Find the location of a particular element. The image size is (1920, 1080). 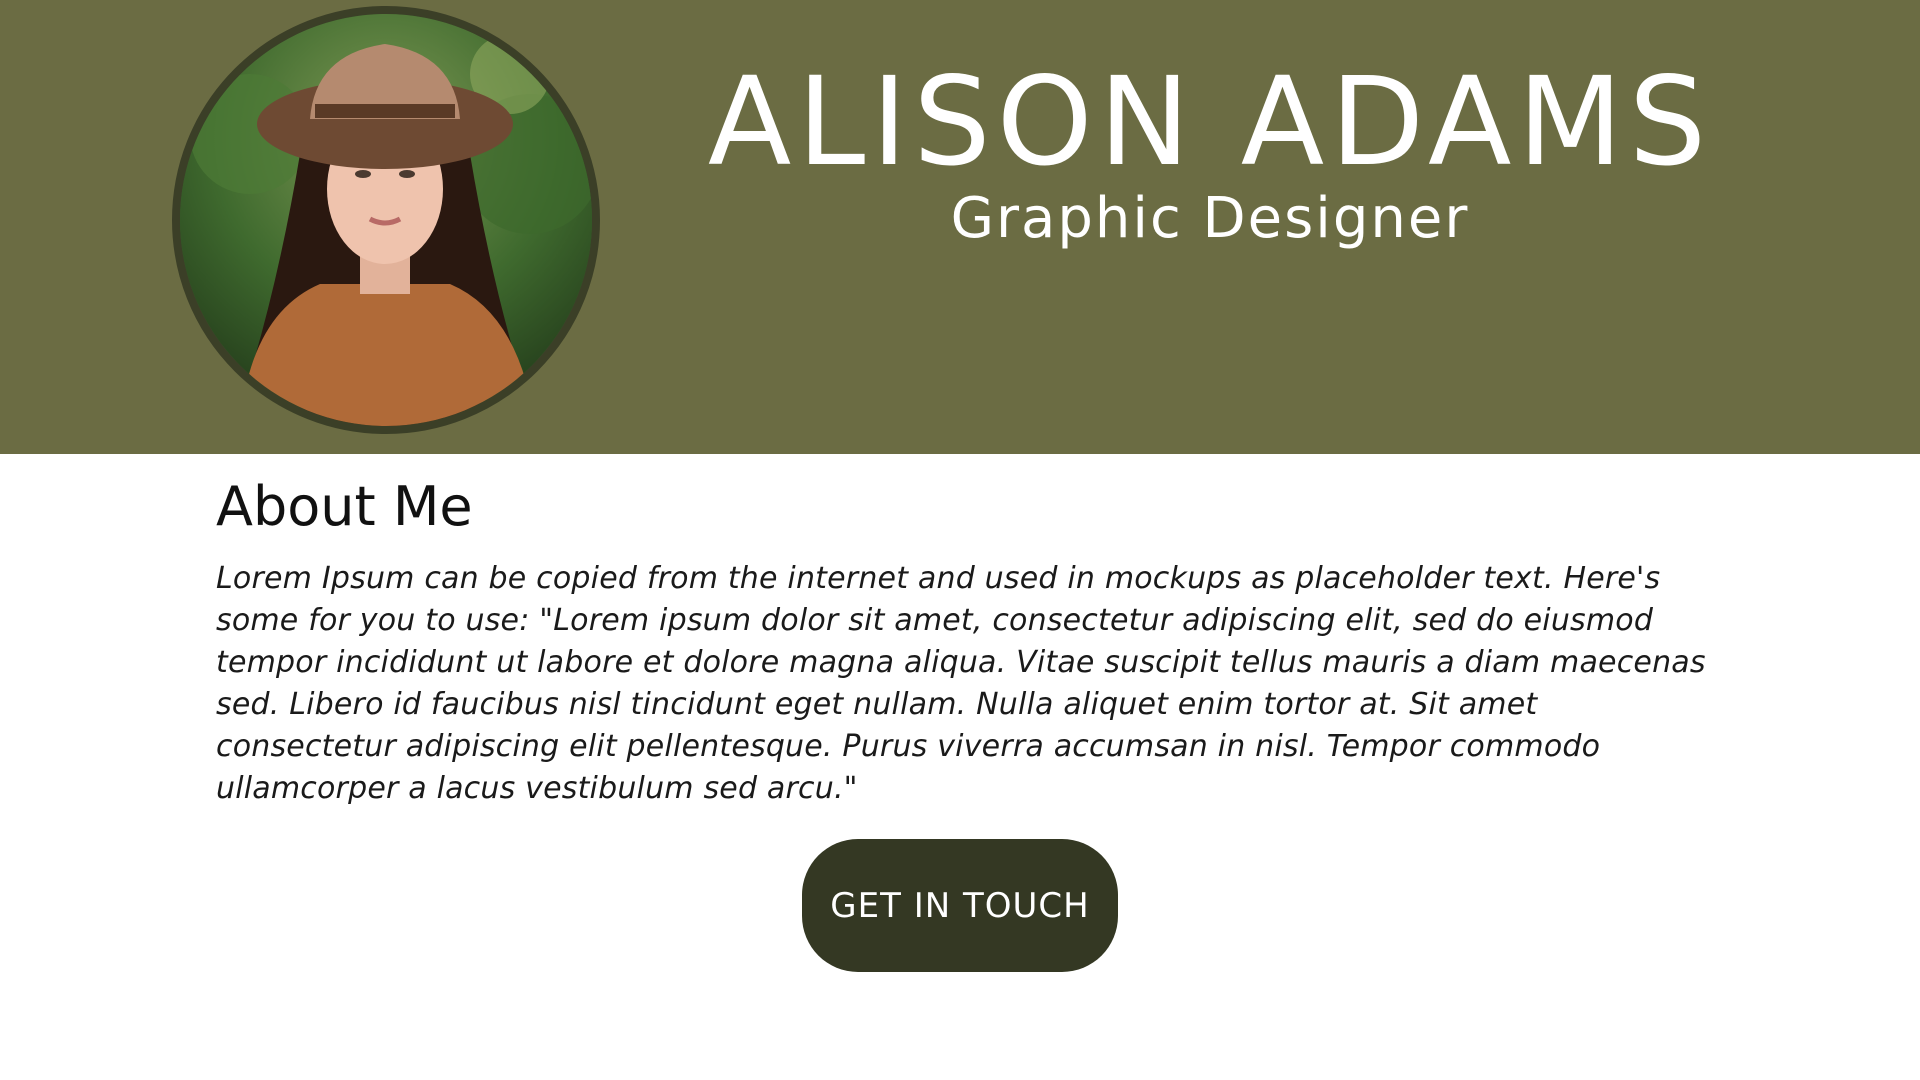

profile-name: ALISON ADAMS is located at coordinates (1210, 122).